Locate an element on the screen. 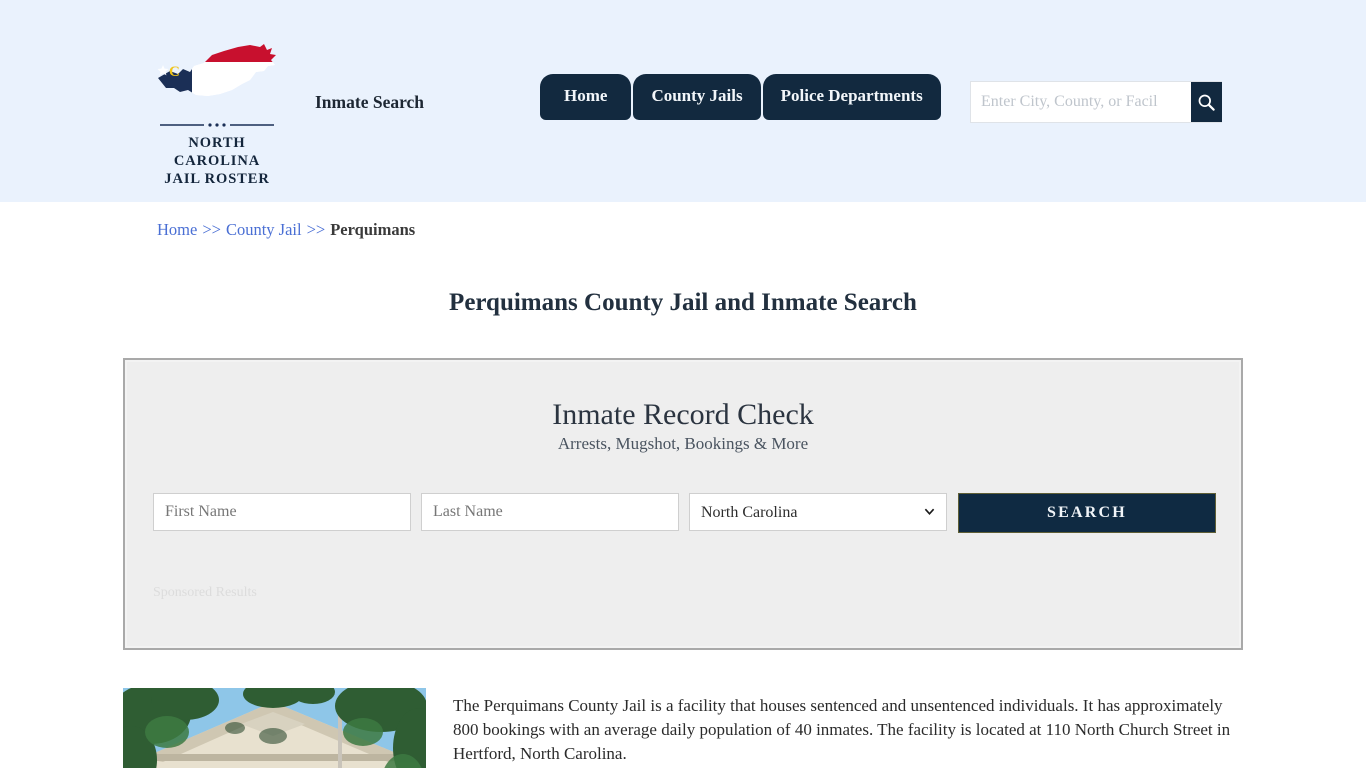 The image size is (1366, 768). nav-item-home: Home is located at coordinates (586, 97).